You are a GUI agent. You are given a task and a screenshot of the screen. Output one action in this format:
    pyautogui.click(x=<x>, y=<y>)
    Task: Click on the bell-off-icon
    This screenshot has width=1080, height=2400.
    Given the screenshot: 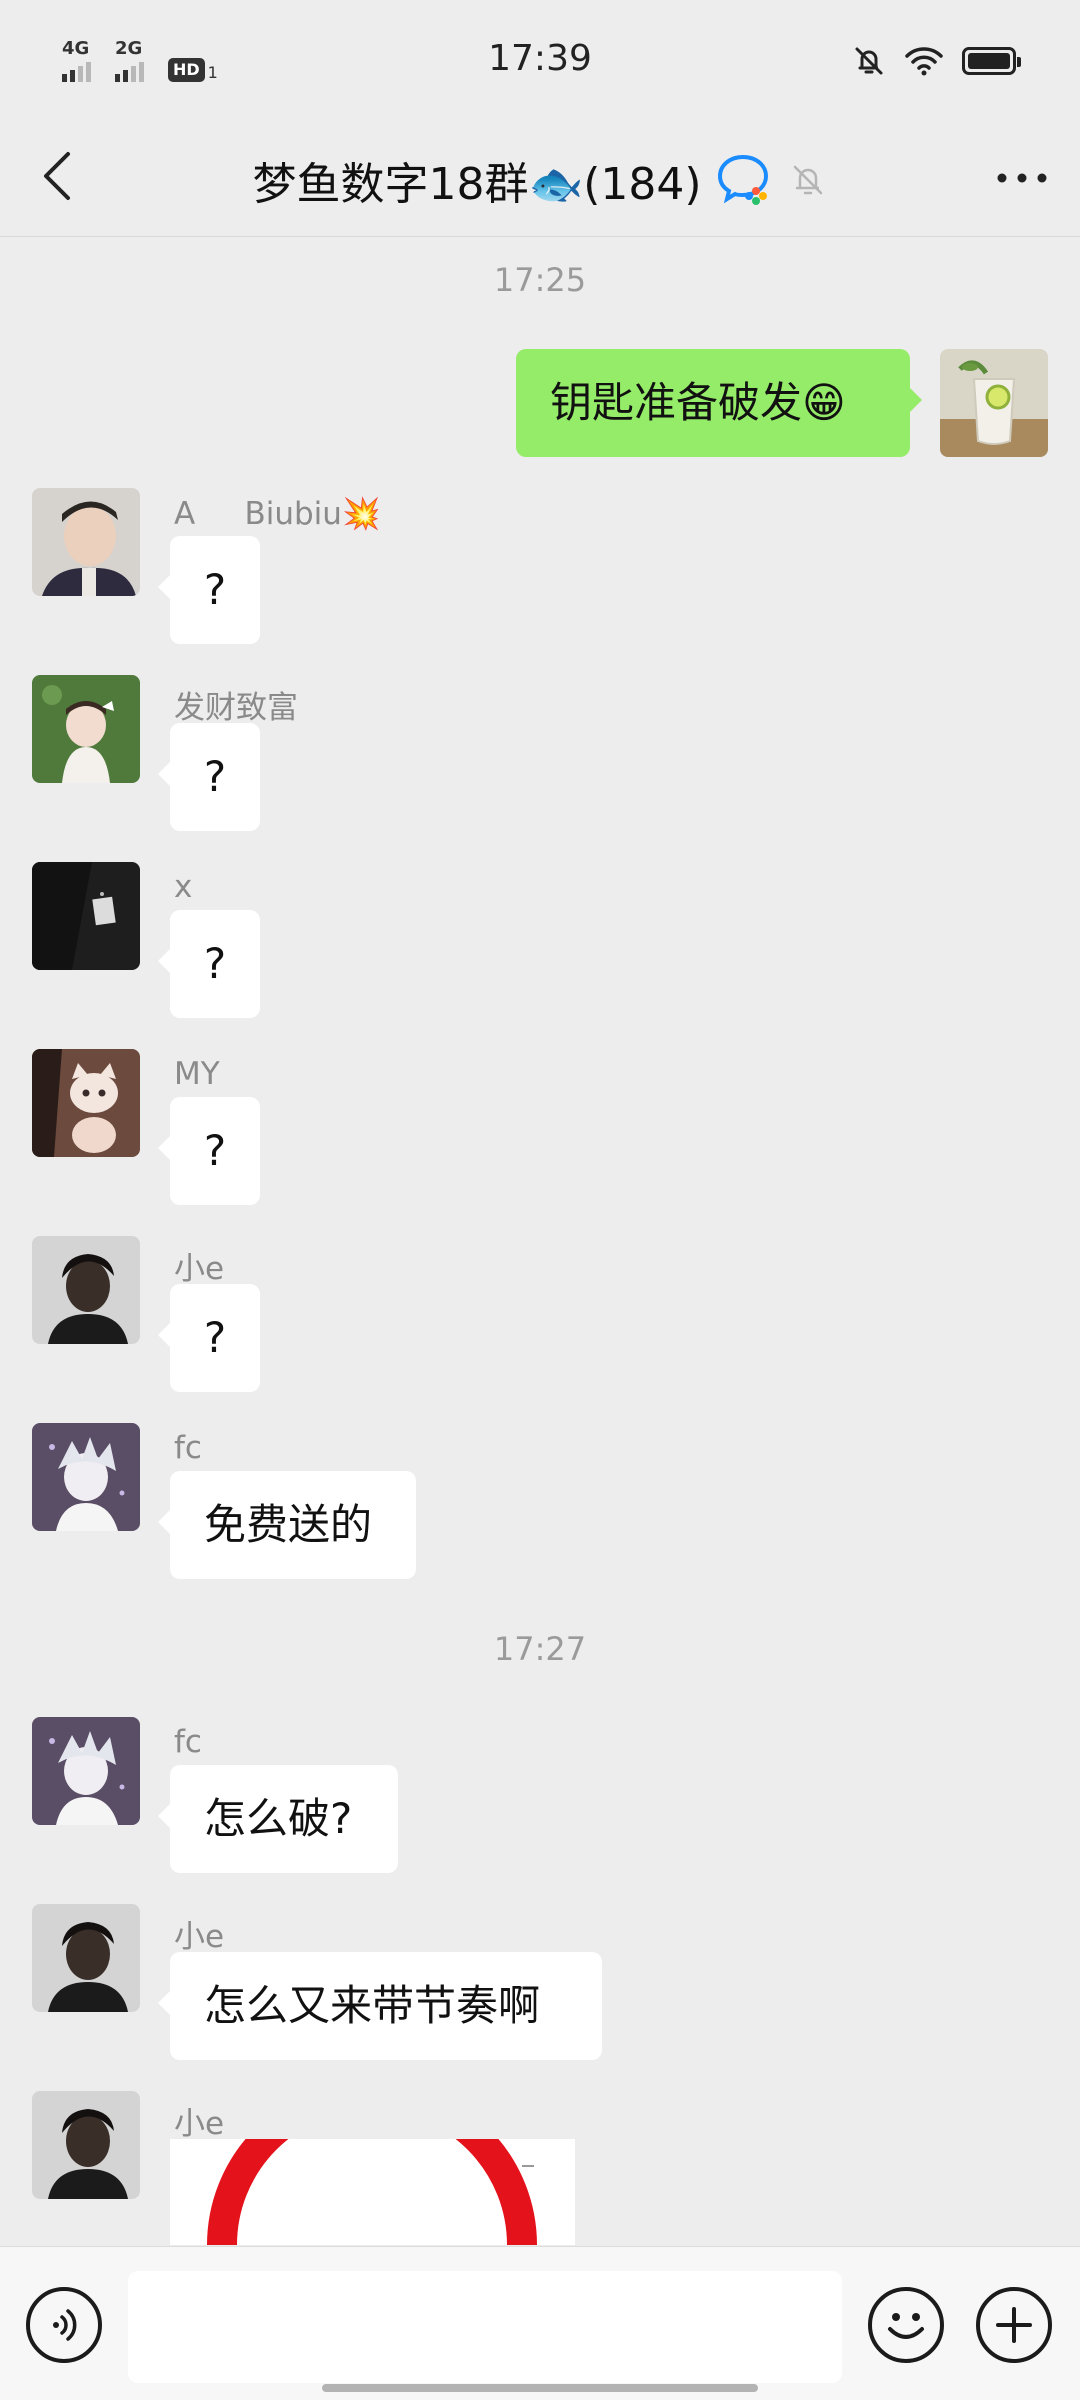 What is the action you would take?
    pyautogui.click(x=869, y=61)
    